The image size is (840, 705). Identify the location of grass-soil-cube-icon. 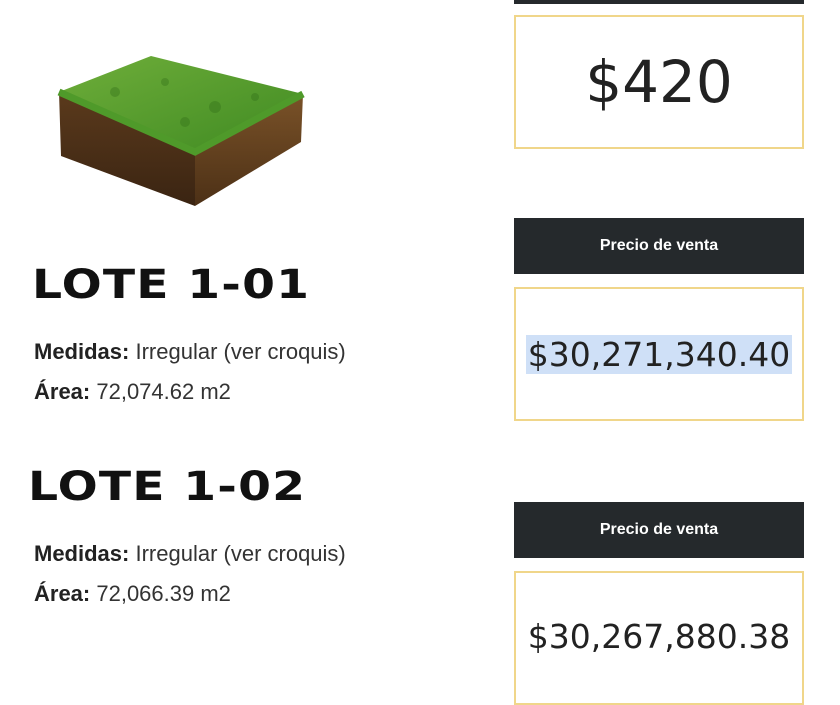
(181, 131).